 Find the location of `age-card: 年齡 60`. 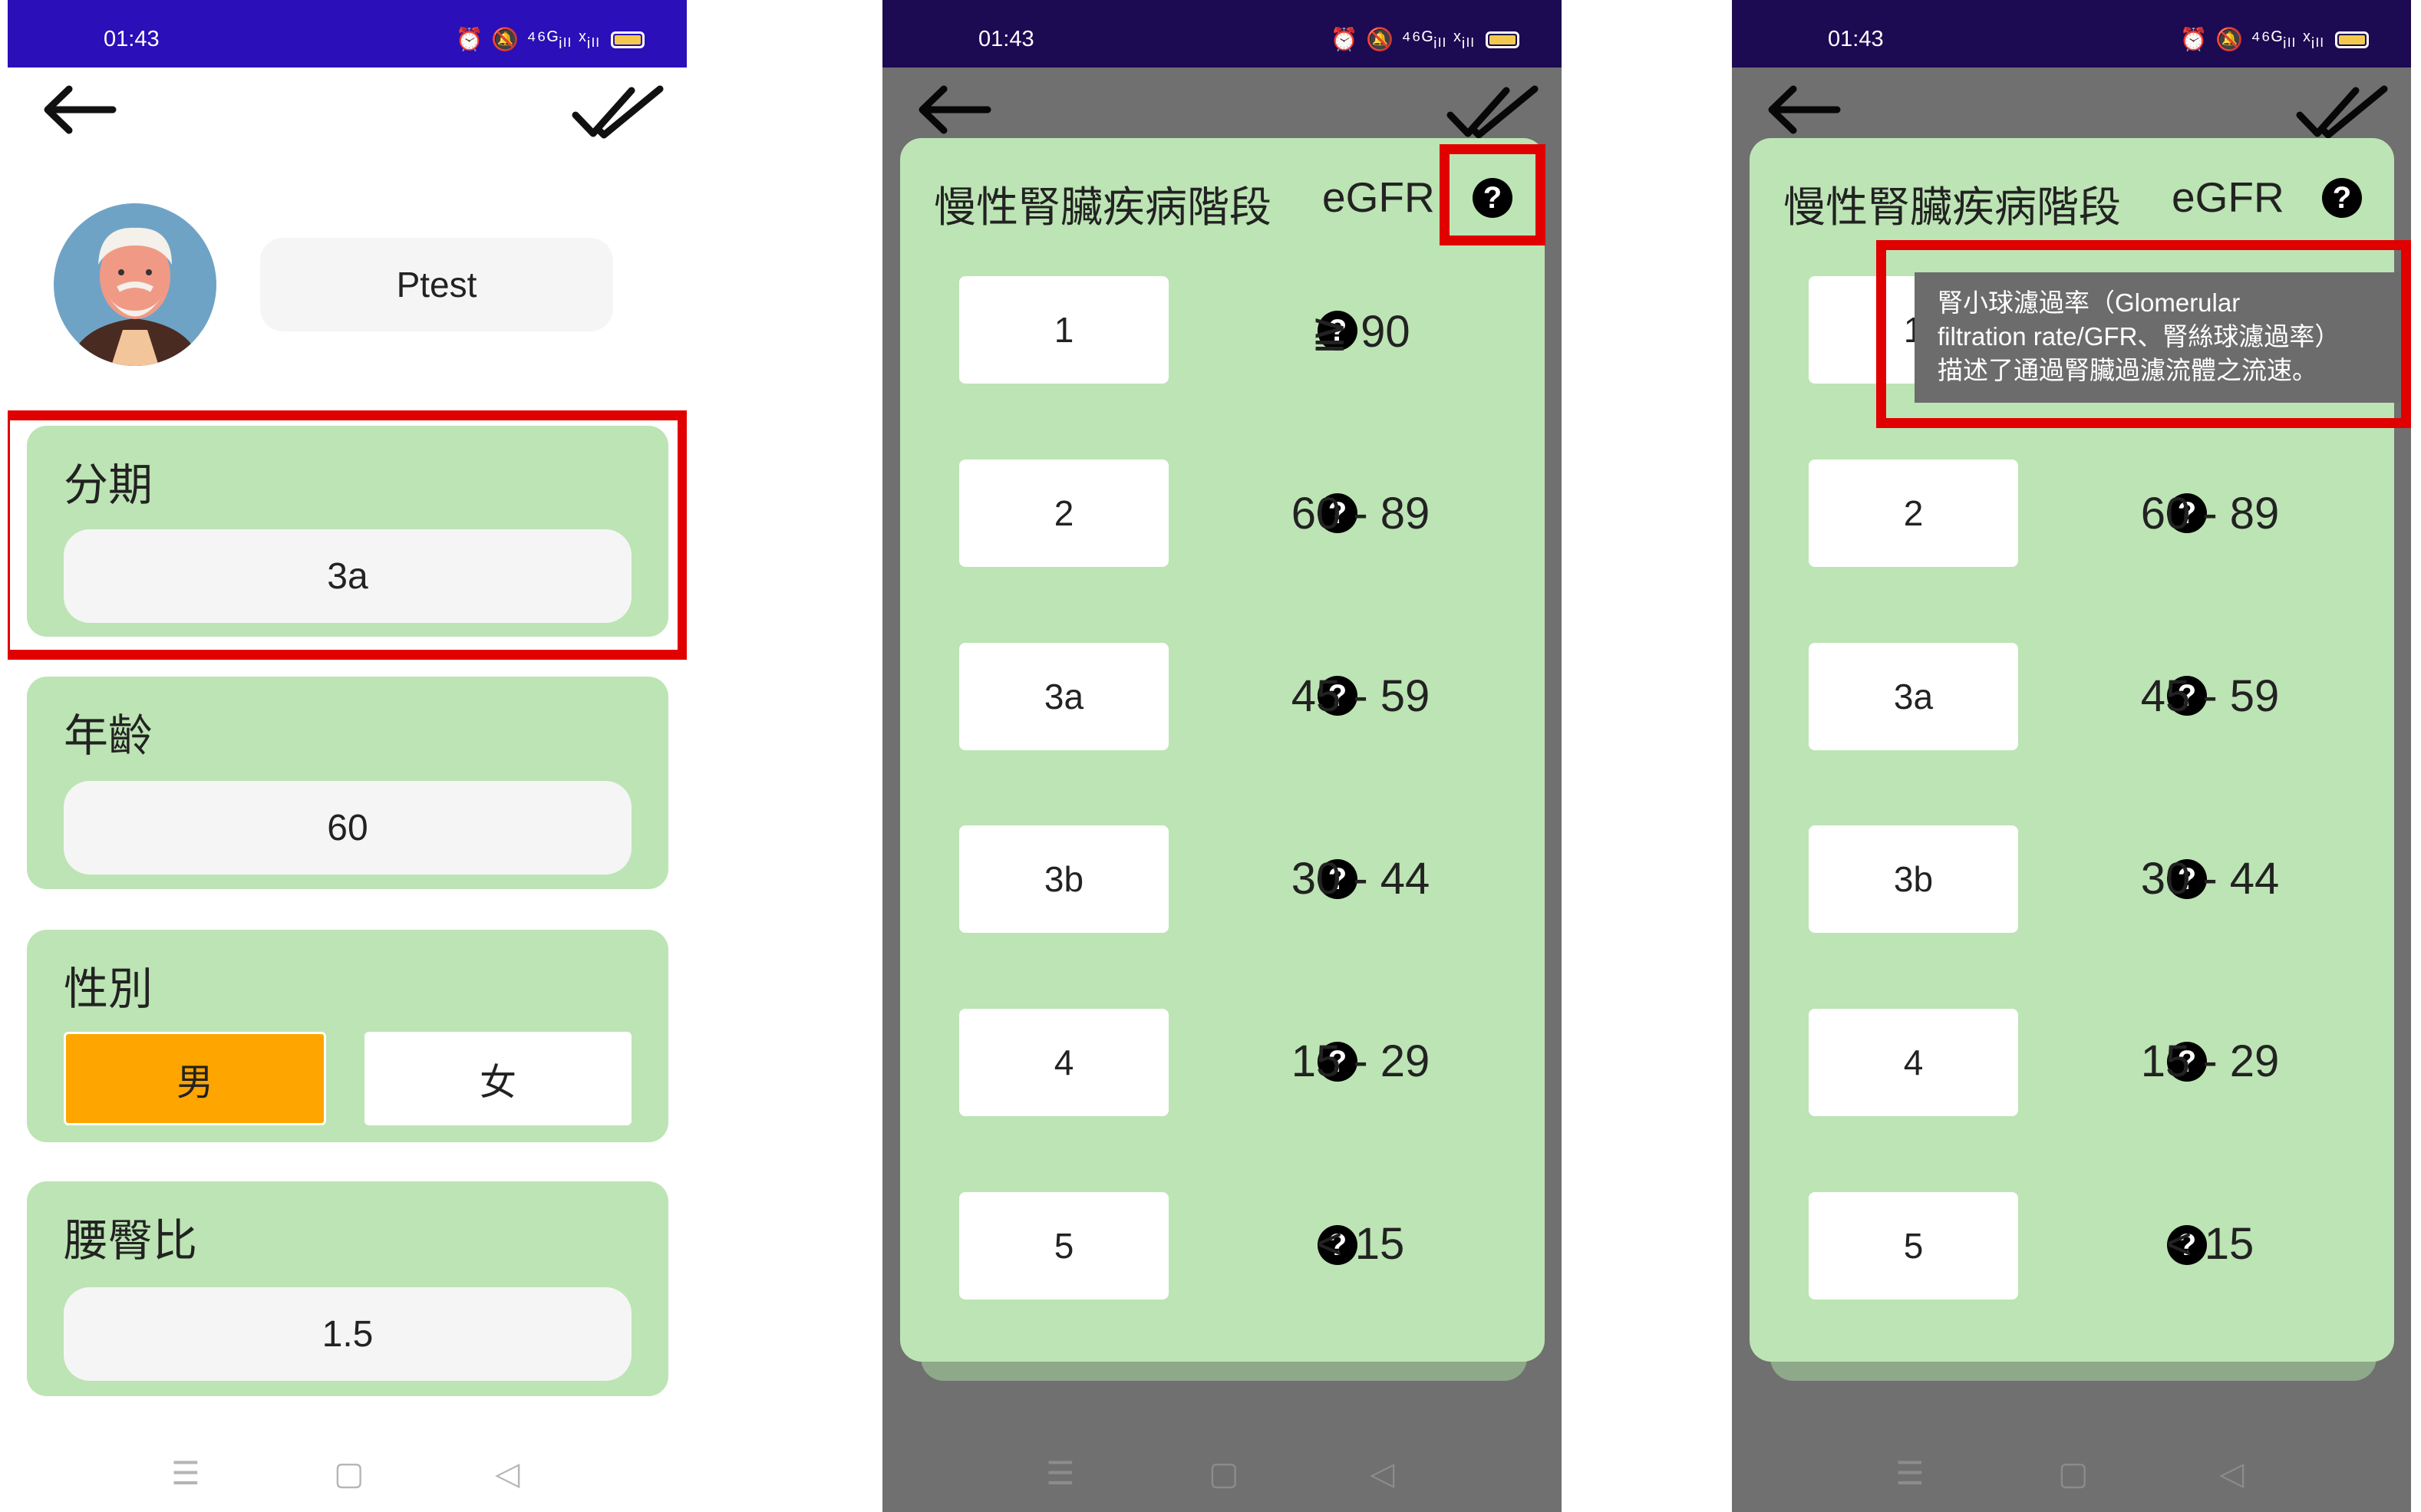

age-card: 年齡 60 is located at coordinates (347, 783).